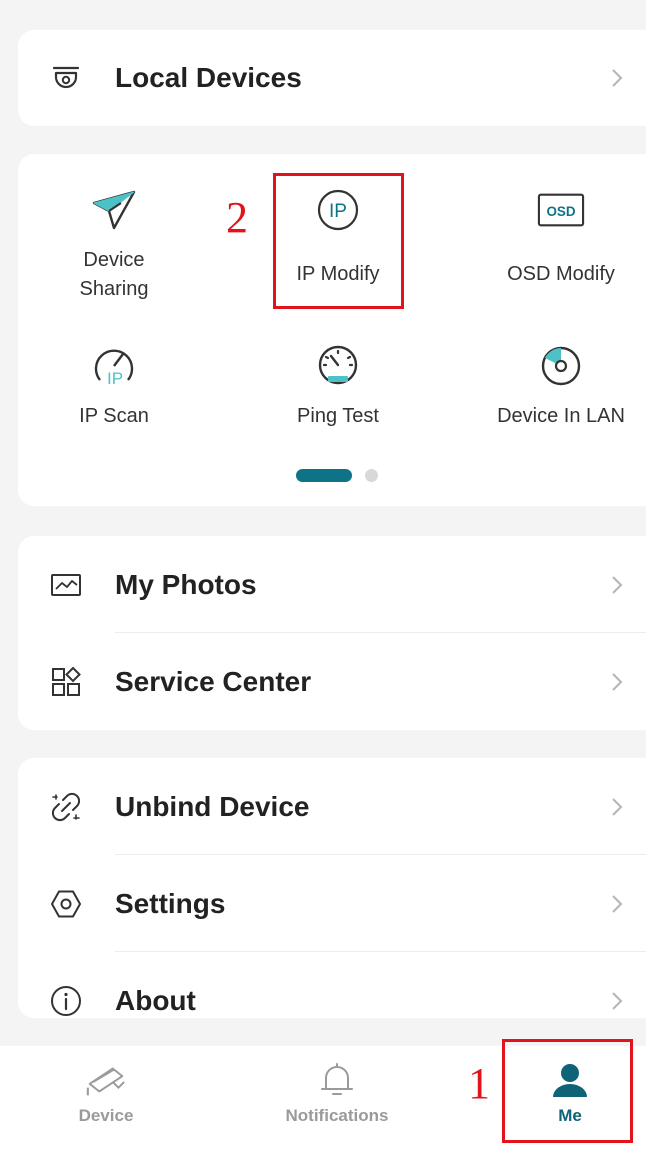 This screenshot has height=1154, width=646. I want to click on local-devices-row: Local Devices, so click(332, 78).